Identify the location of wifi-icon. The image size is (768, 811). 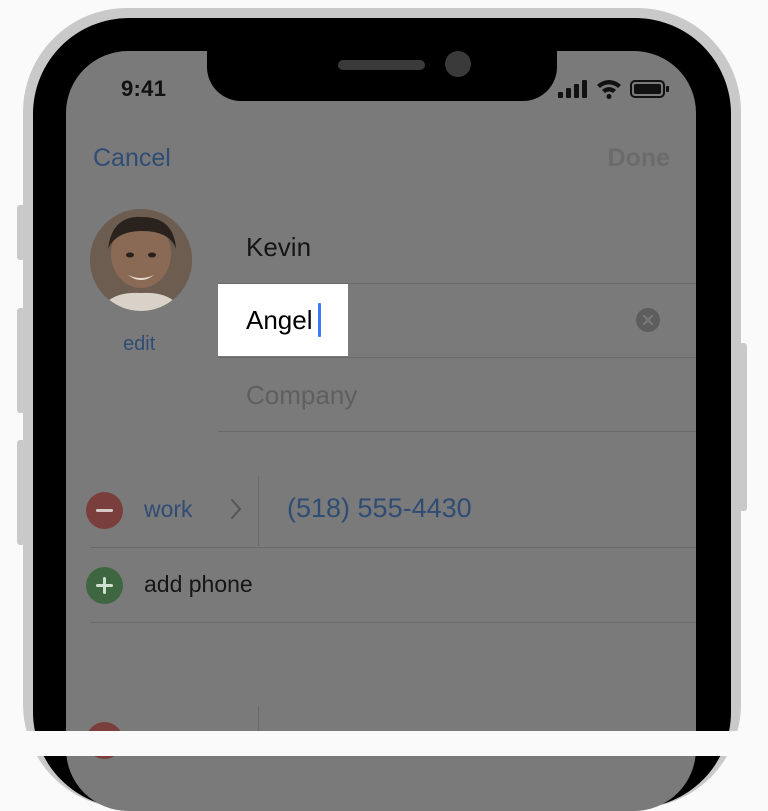
(609, 89).